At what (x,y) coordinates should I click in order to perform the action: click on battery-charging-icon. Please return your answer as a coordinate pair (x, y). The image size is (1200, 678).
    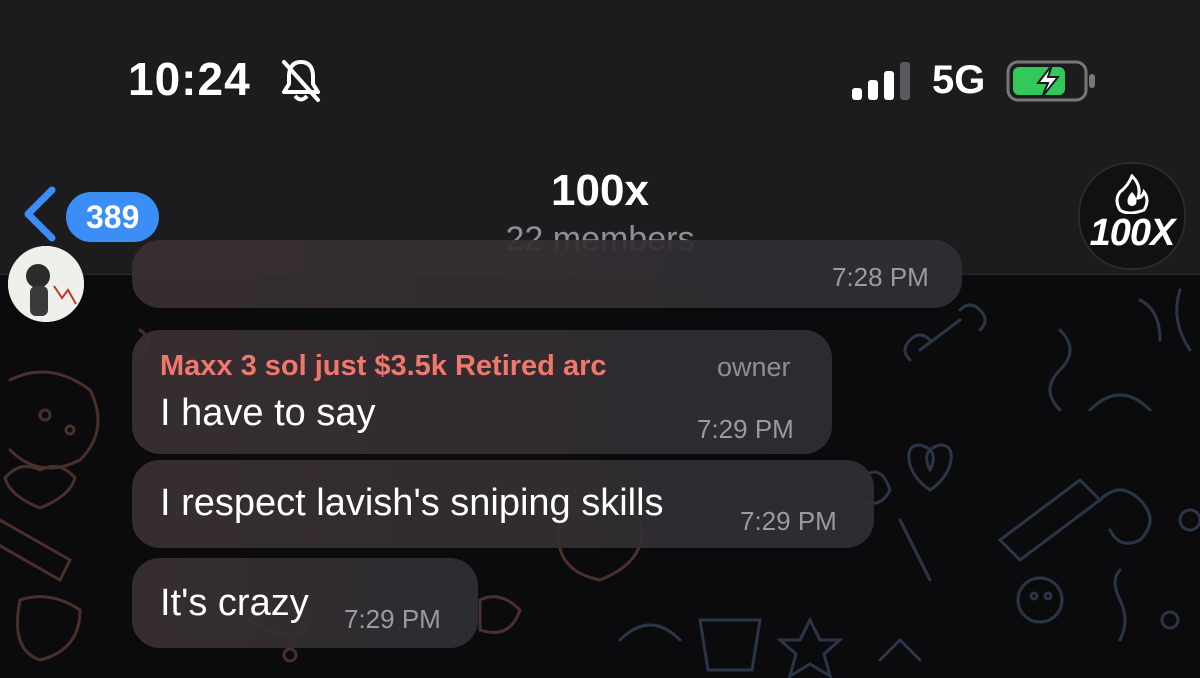
    Looking at the image, I should click on (1052, 83).